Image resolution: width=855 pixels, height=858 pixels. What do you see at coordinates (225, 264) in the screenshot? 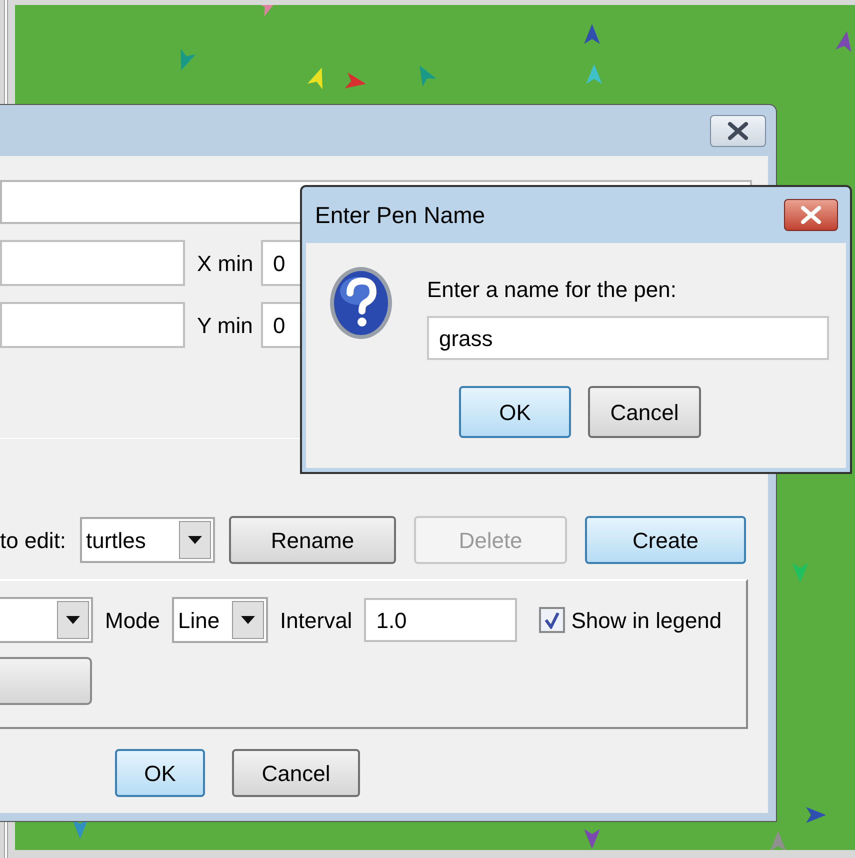
I see `field-label: X min` at bounding box center [225, 264].